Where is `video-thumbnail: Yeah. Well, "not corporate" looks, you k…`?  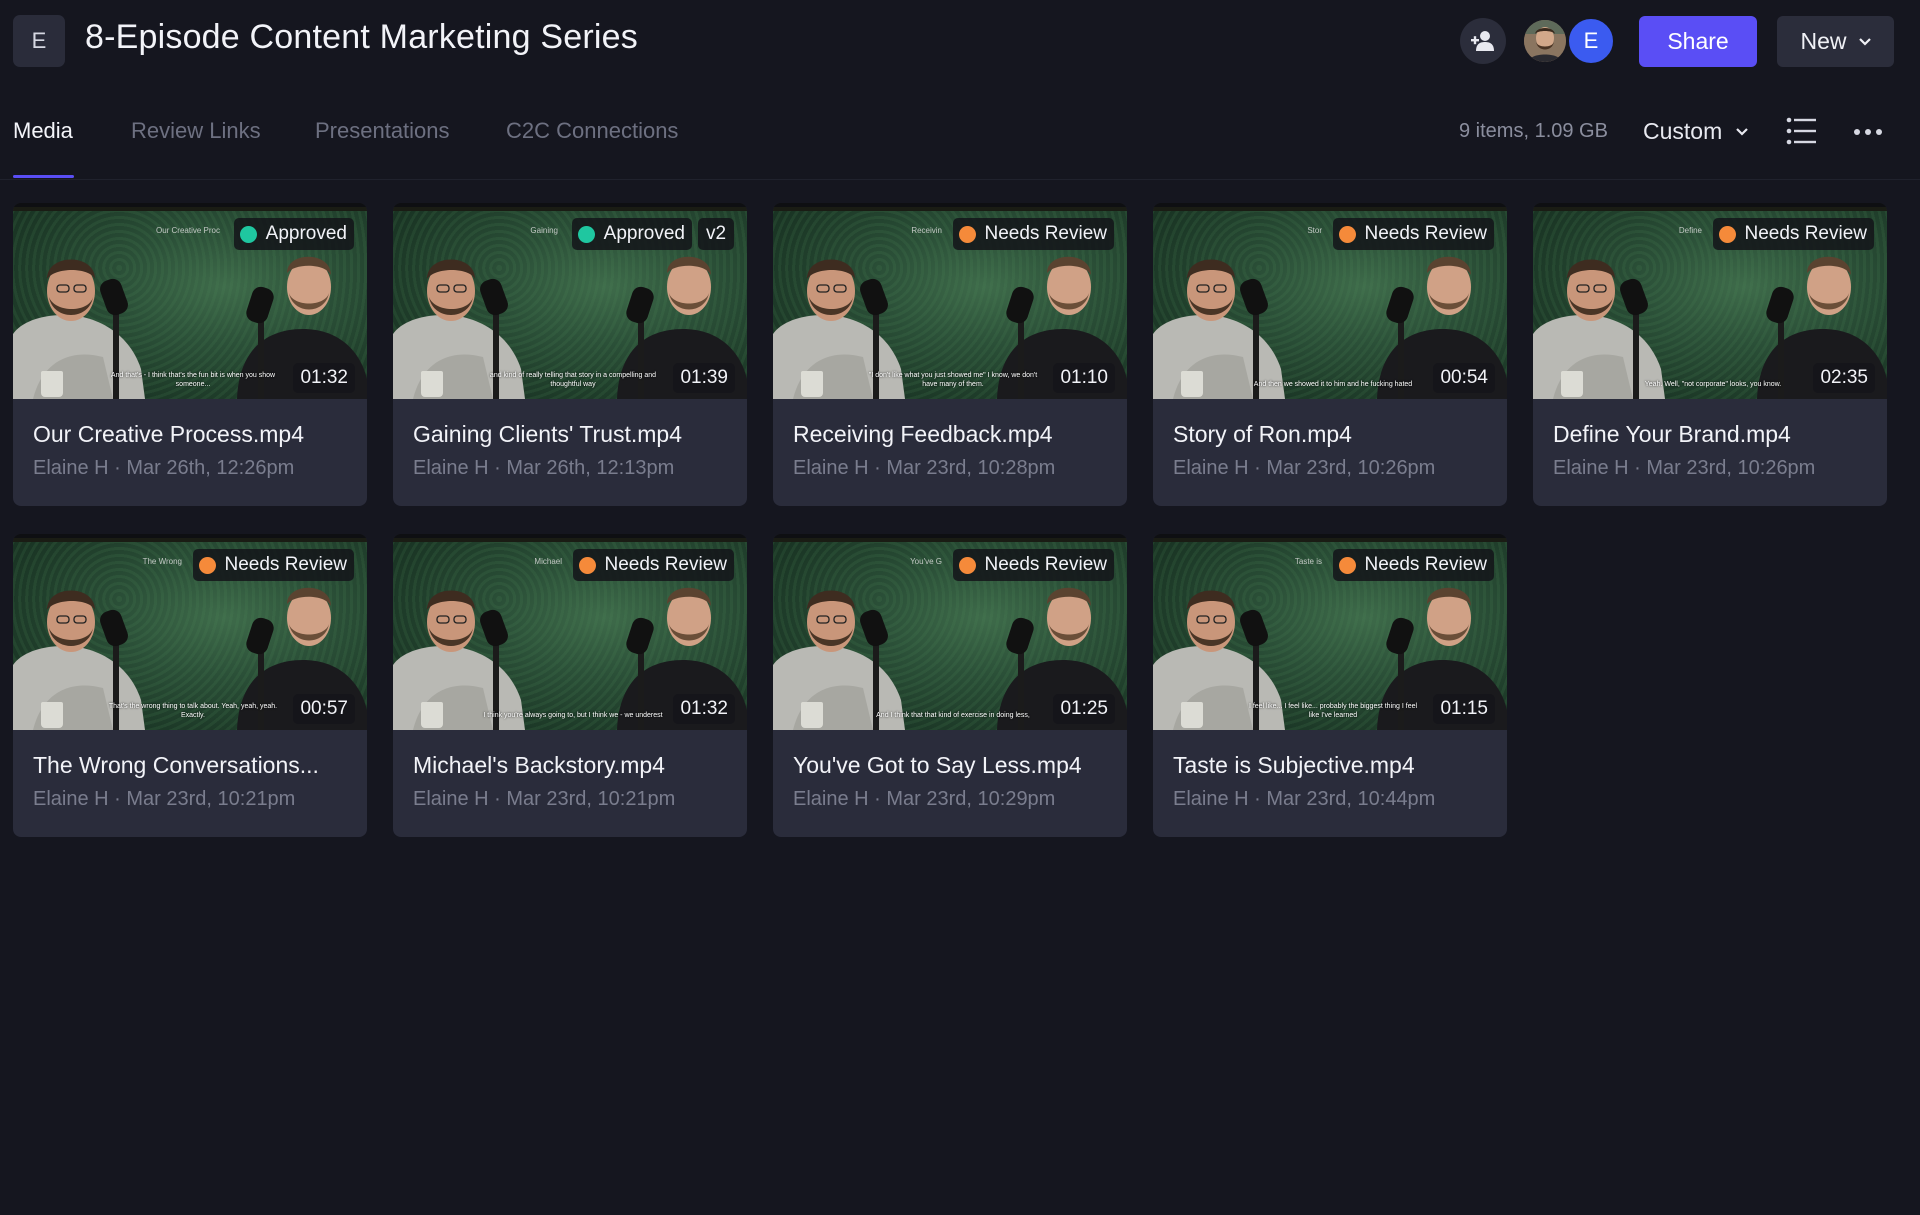 video-thumbnail: Yeah. Well, "not corporate" looks, you k… is located at coordinates (1710, 301).